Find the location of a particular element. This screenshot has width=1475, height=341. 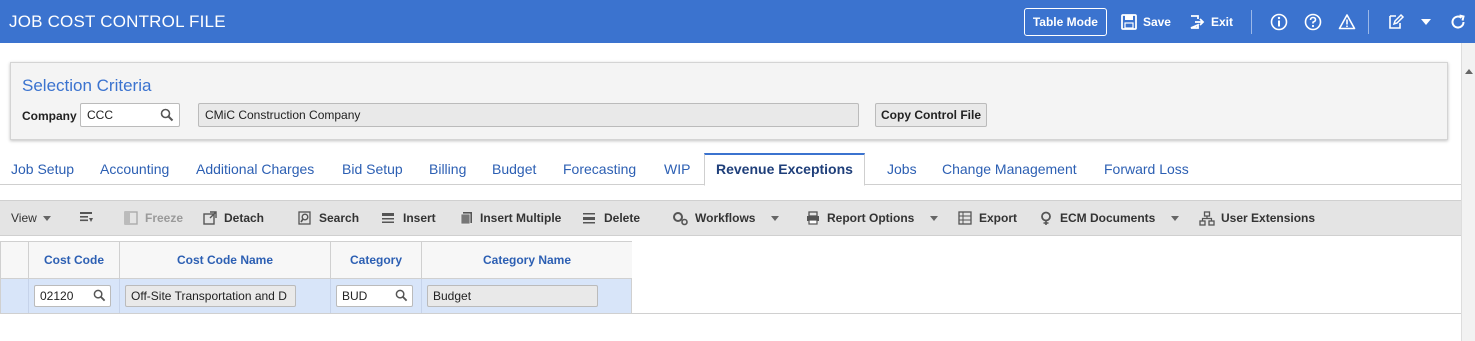

printer-icon is located at coordinates (813, 218).